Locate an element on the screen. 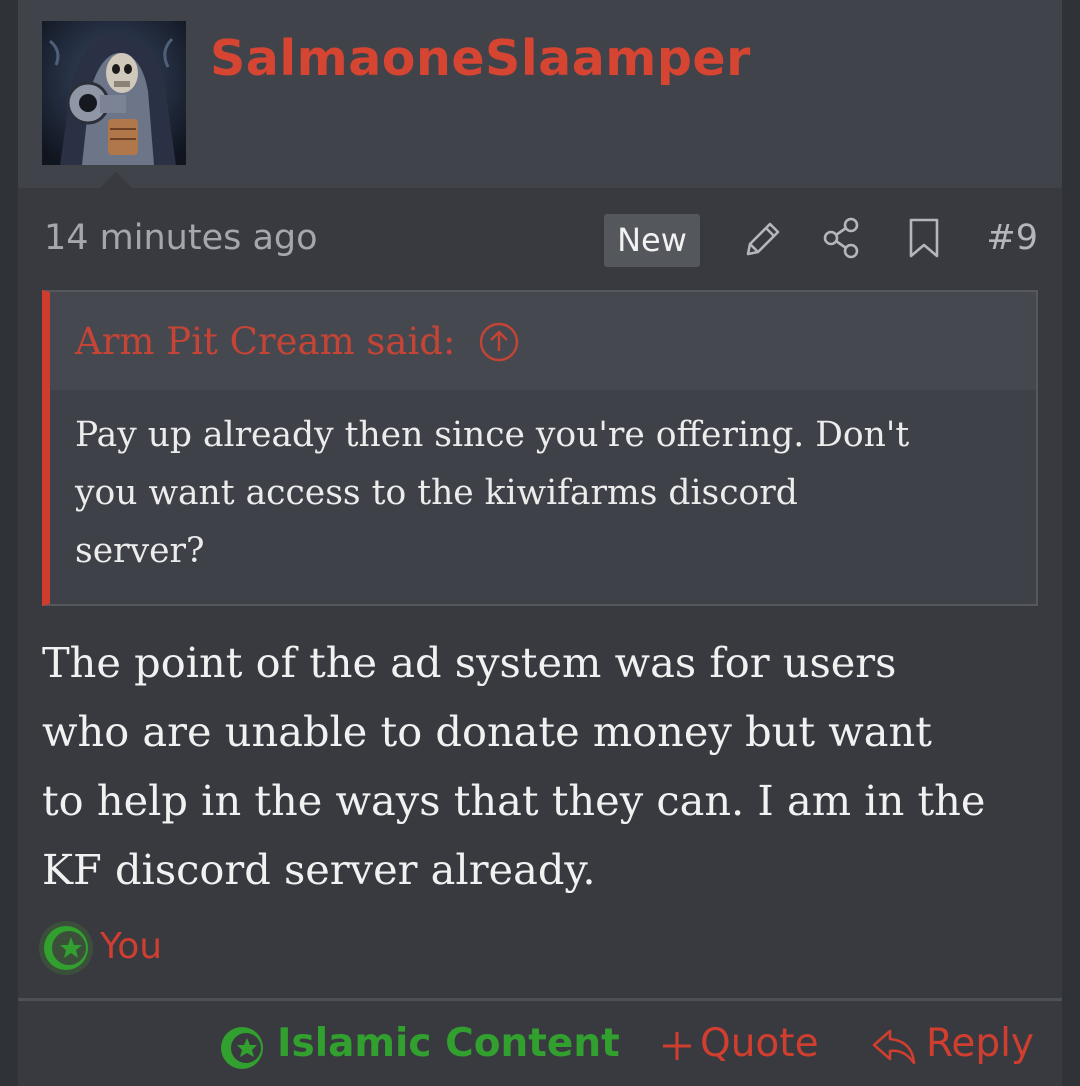 The image size is (1080, 1086). crescent-star-icon is located at coordinates (242, 1050).